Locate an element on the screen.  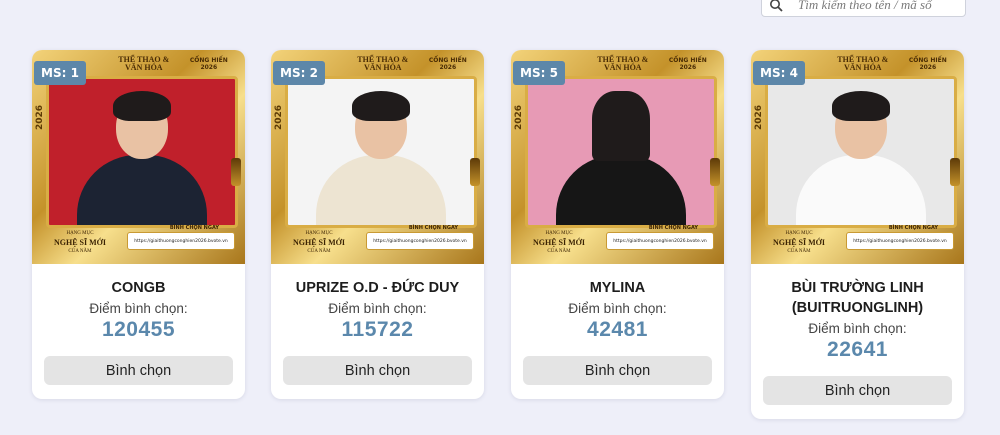
search-input is located at coordinates (878, 6).